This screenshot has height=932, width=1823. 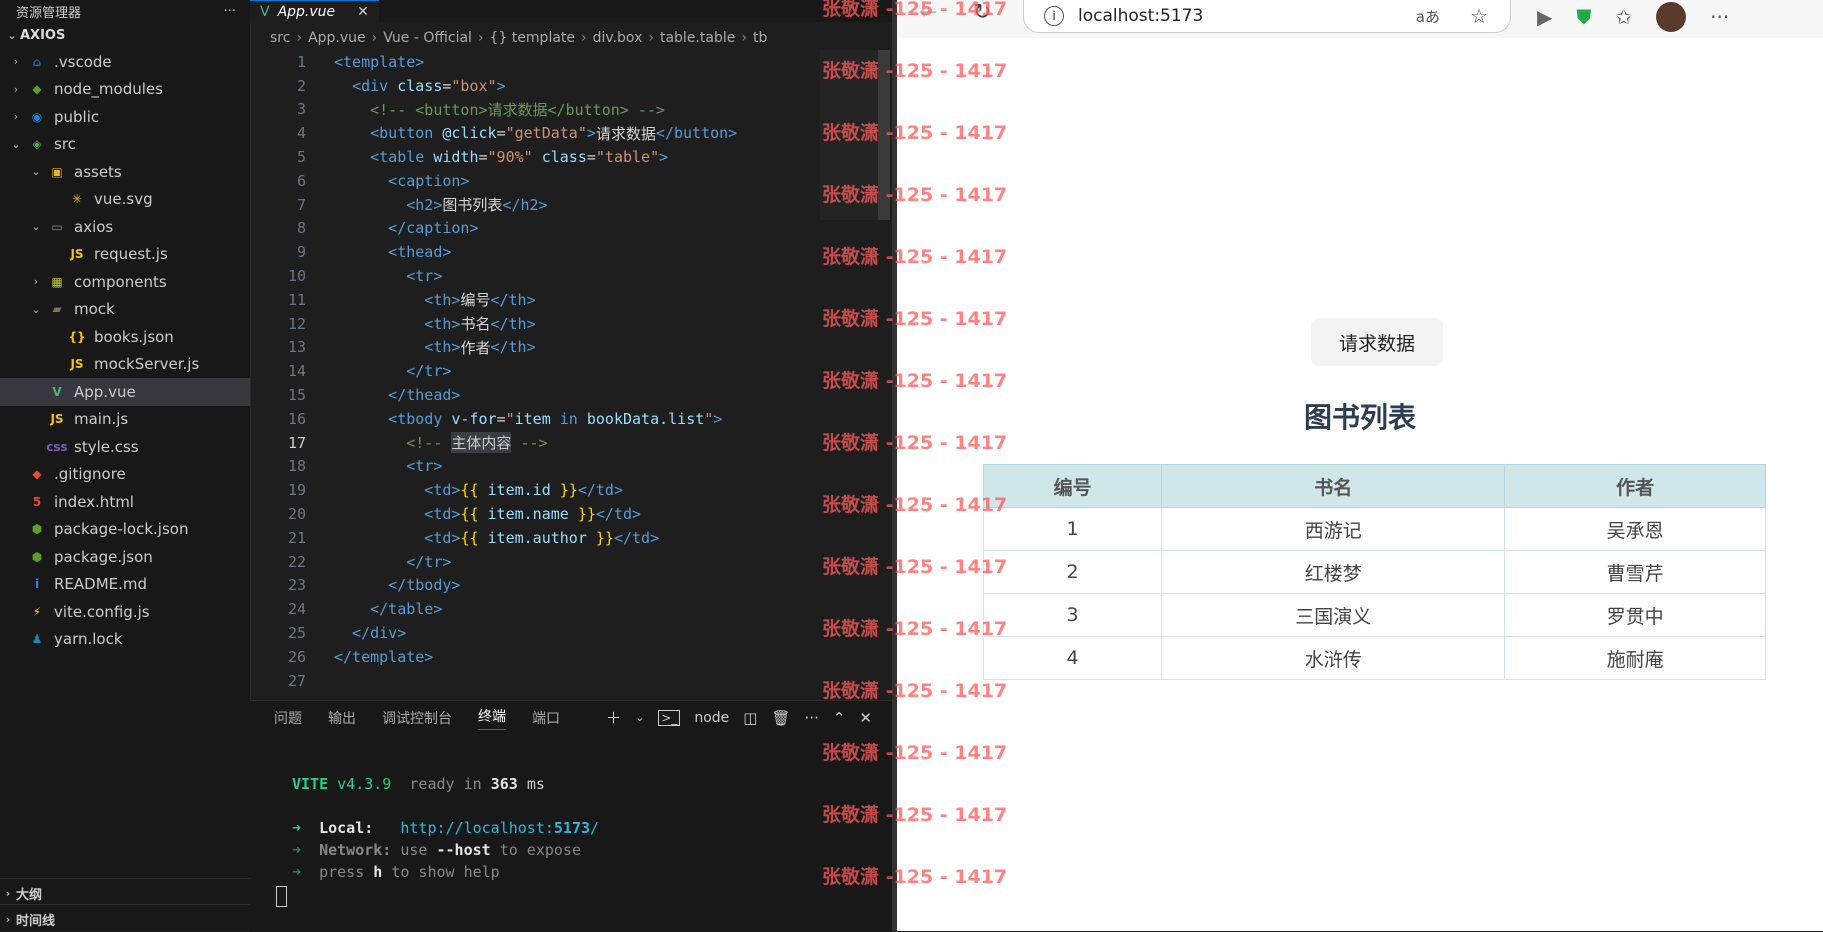 What do you see at coordinates (456, 157) in the screenshot?
I see `code-token: width` at bounding box center [456, 157].